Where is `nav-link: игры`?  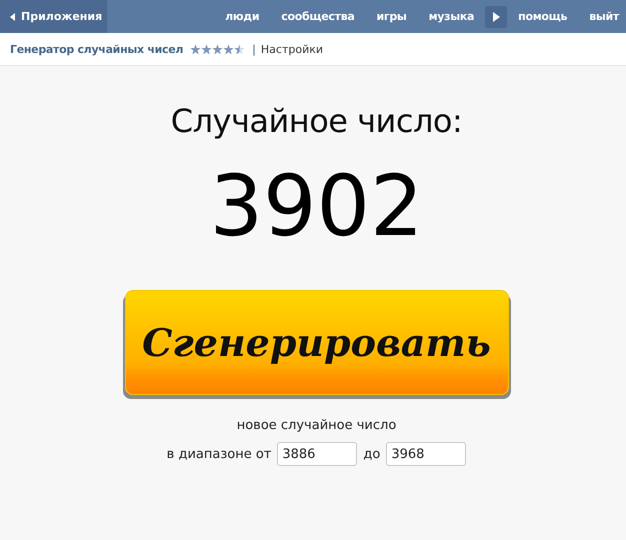
nav-link: игры is located at coordinates (392, 16).